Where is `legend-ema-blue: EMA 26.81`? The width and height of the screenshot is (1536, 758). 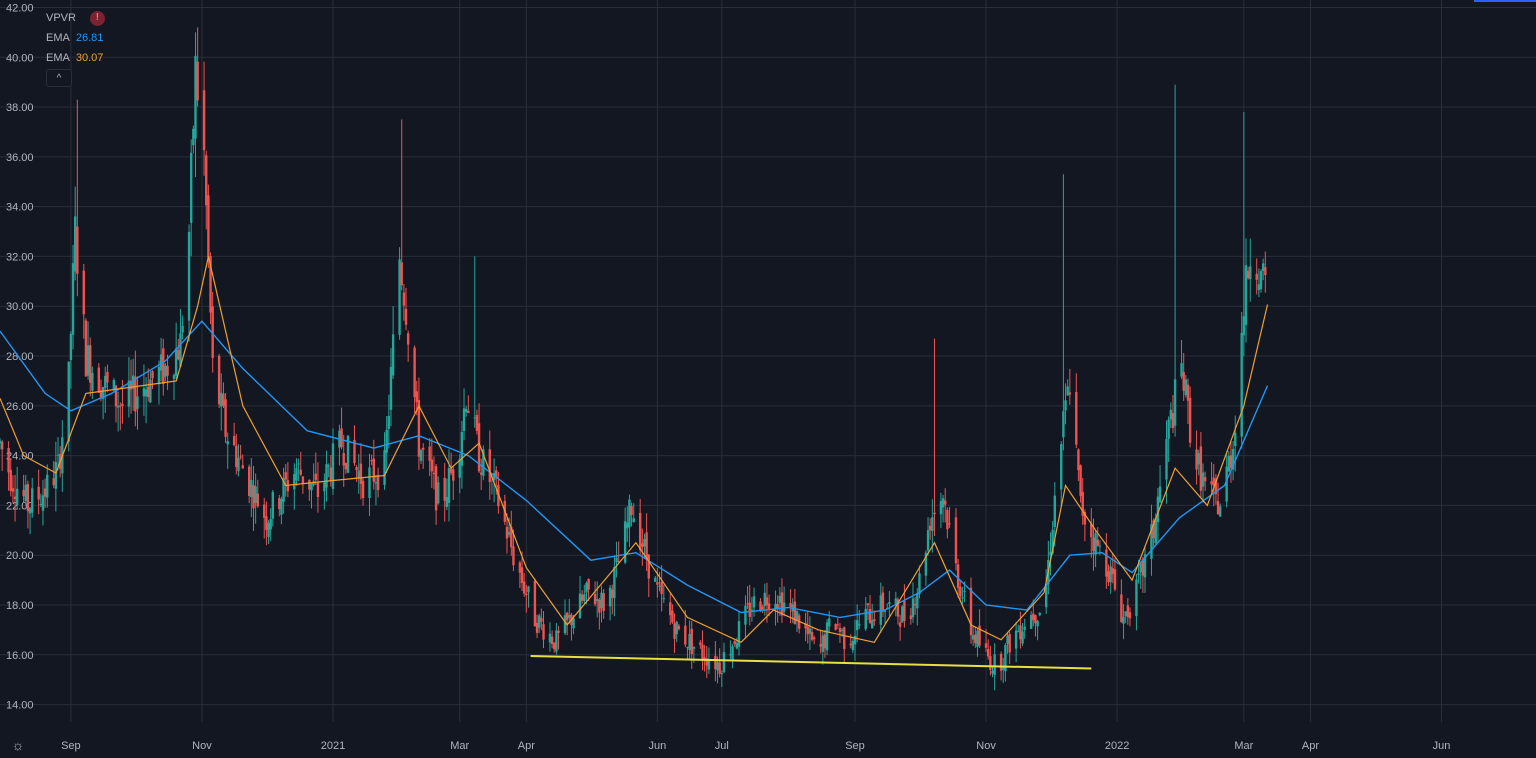 legend-ema-blue: EMA 26.81 is located at coordinates (75, 38).